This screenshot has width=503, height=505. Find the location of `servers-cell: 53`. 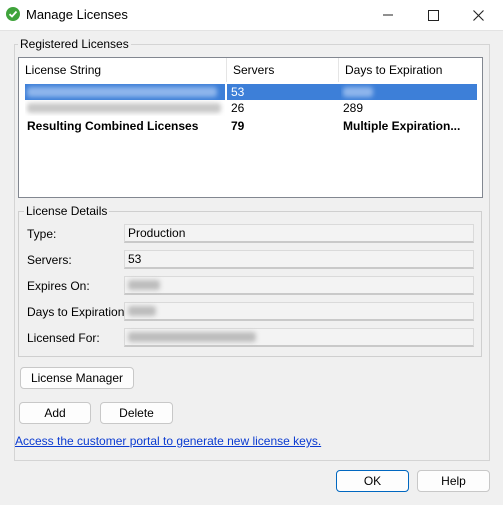

servers-cell: 53 is located at coordinates (238, 92).